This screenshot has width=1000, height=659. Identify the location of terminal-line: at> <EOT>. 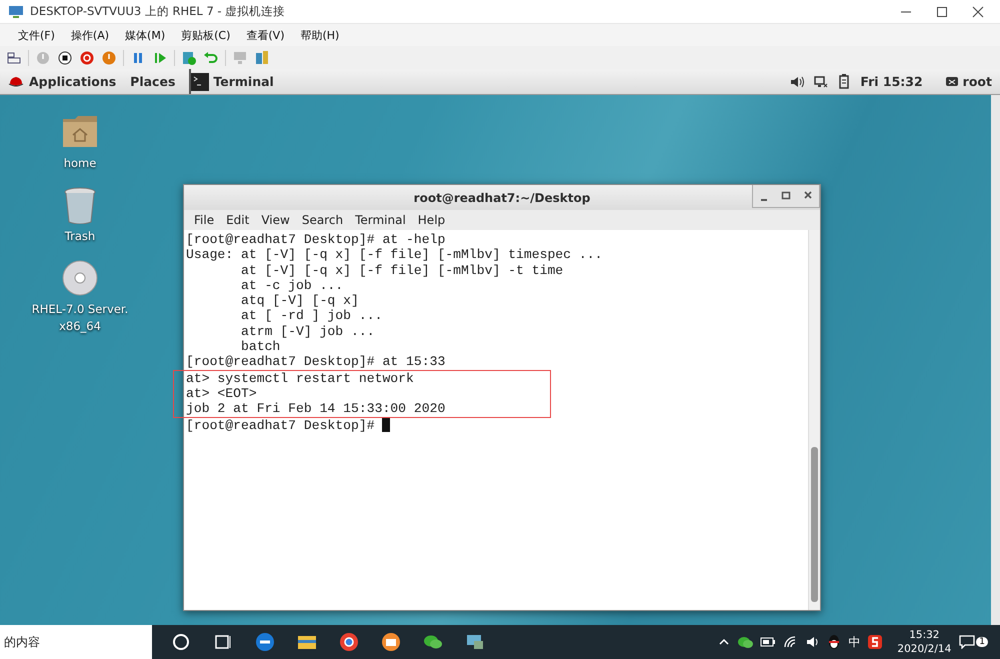
(221, 394).